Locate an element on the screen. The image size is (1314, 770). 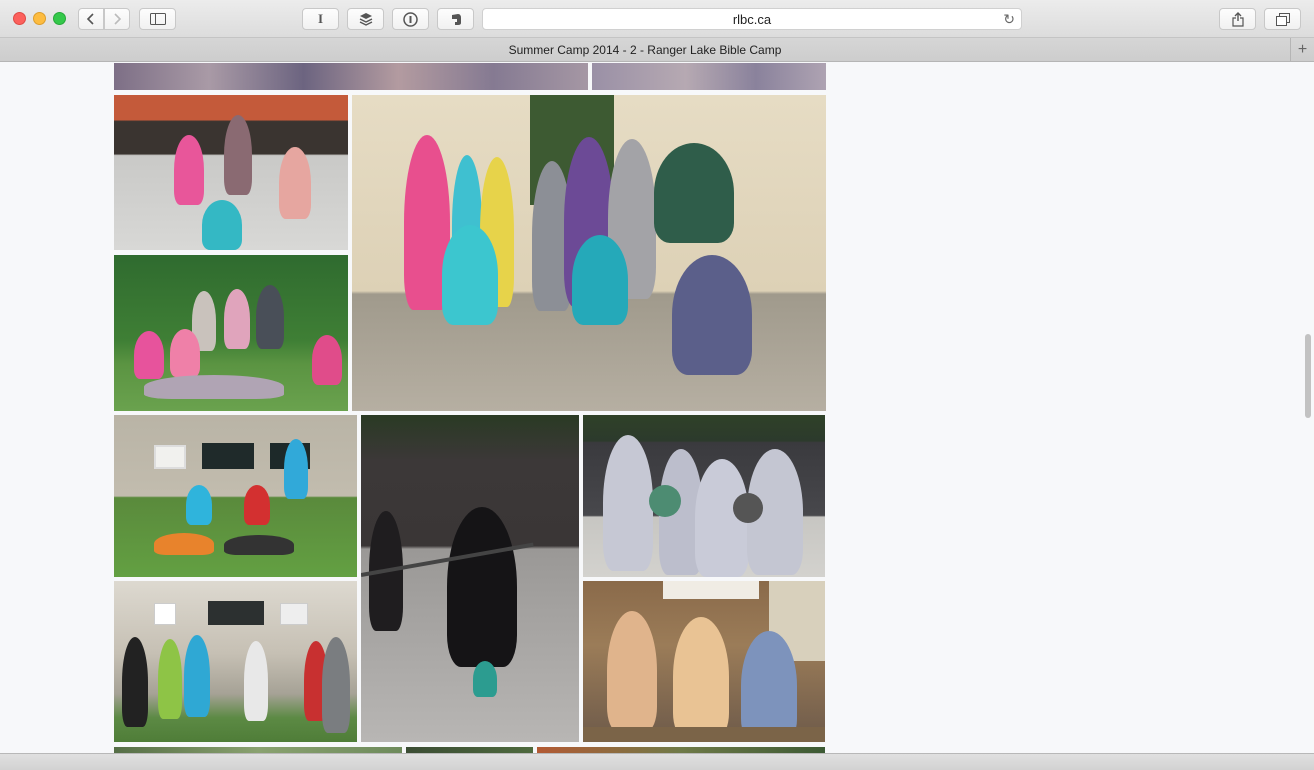
browser-toolbar: I rlbc.ca ↻ is located at coordinates (657, 19).